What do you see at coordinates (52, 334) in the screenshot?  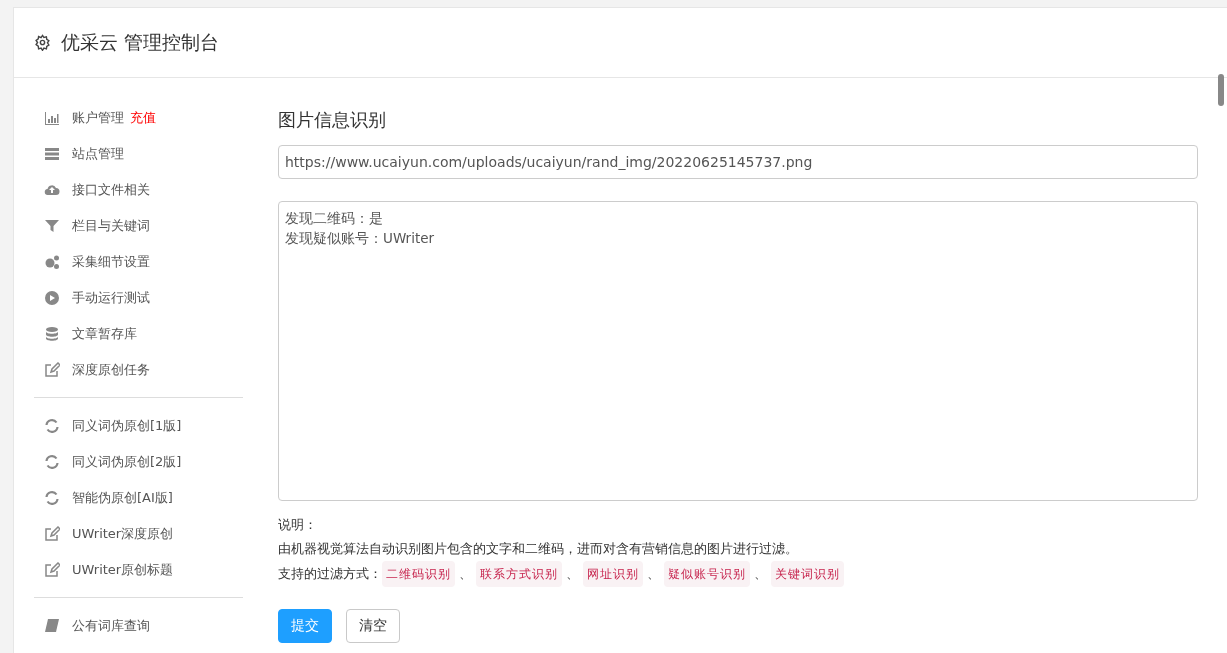 I see `database-icon` at bounding box center [52, 334].